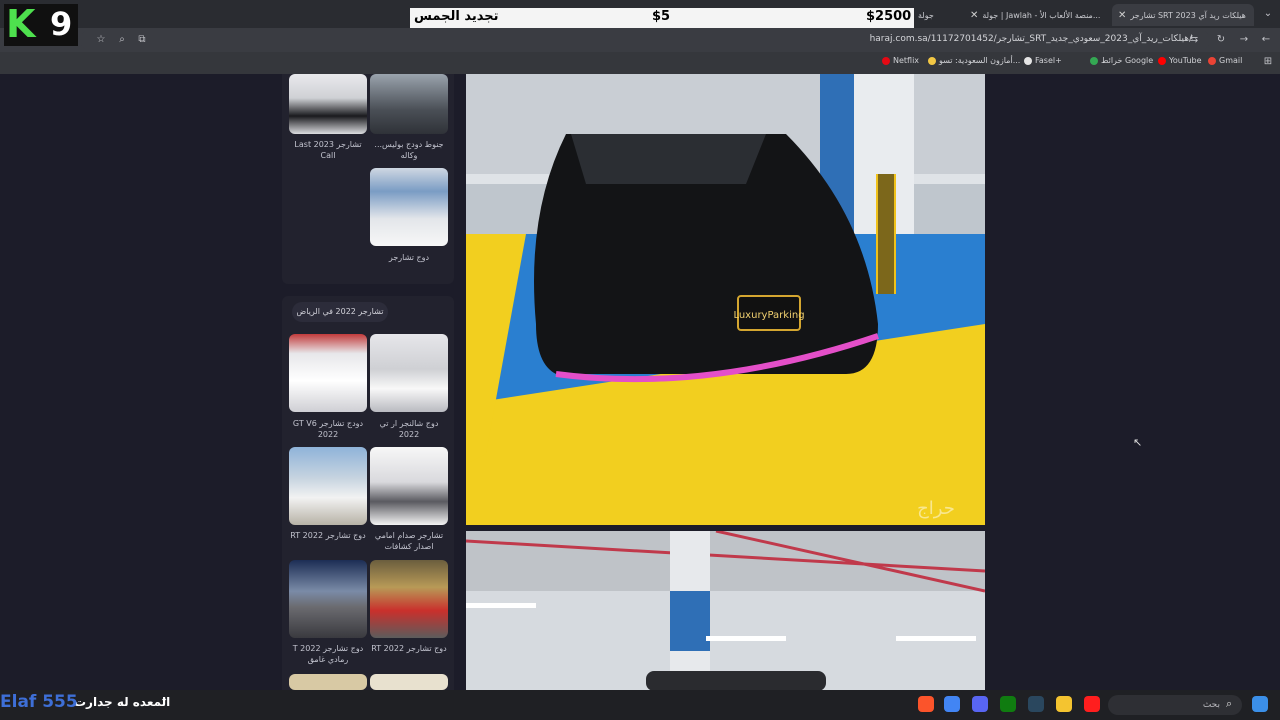 The image size is (1280, 720). I want to click on section-title-chip: تشارجر 2022 في الرياض, so click(340, 312).